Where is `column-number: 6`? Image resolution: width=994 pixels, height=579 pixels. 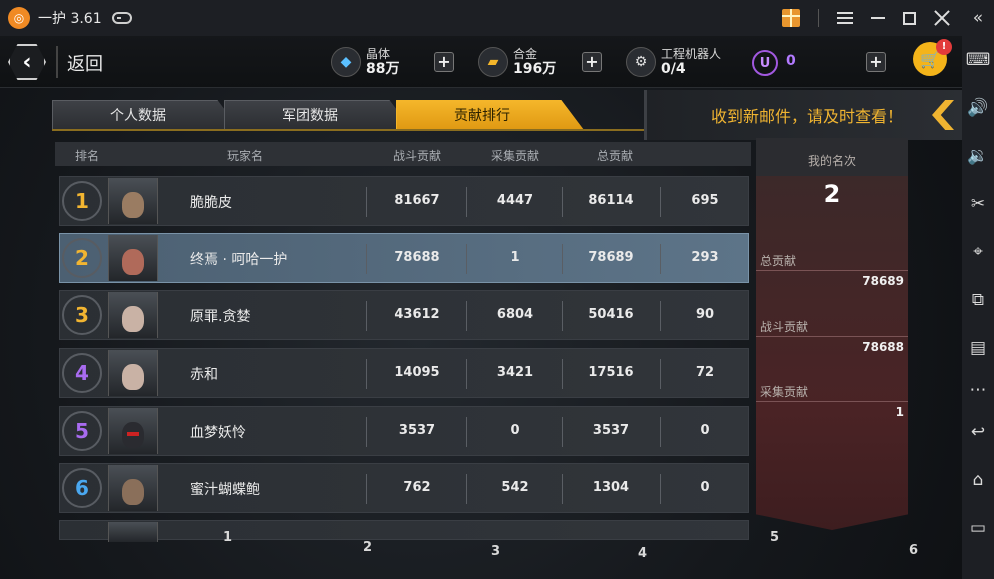
column-number: 6 is located at coordinates (914, 550).